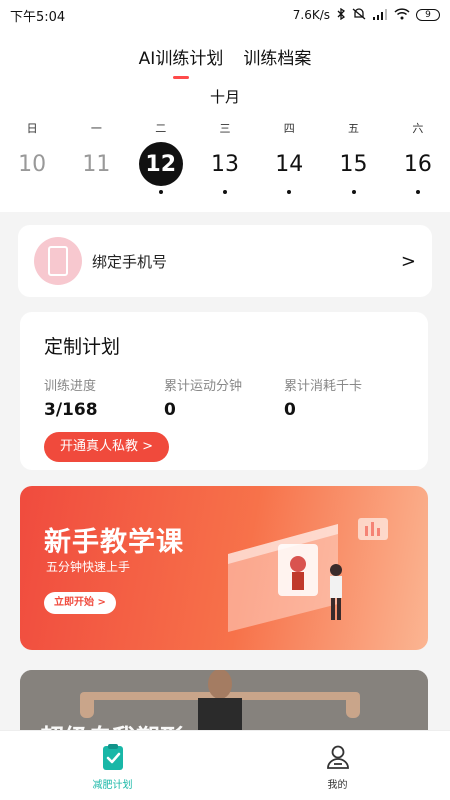  I want to click on bind-phone-label: 绑定手机号, so click(130, 261).